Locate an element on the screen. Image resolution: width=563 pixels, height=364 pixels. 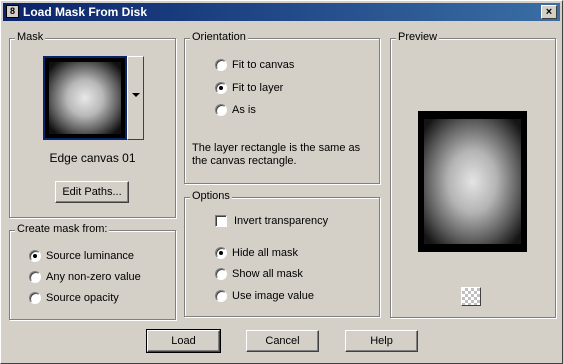
mask-name: Edge canvas 01 is located at coordinates (92, 158).